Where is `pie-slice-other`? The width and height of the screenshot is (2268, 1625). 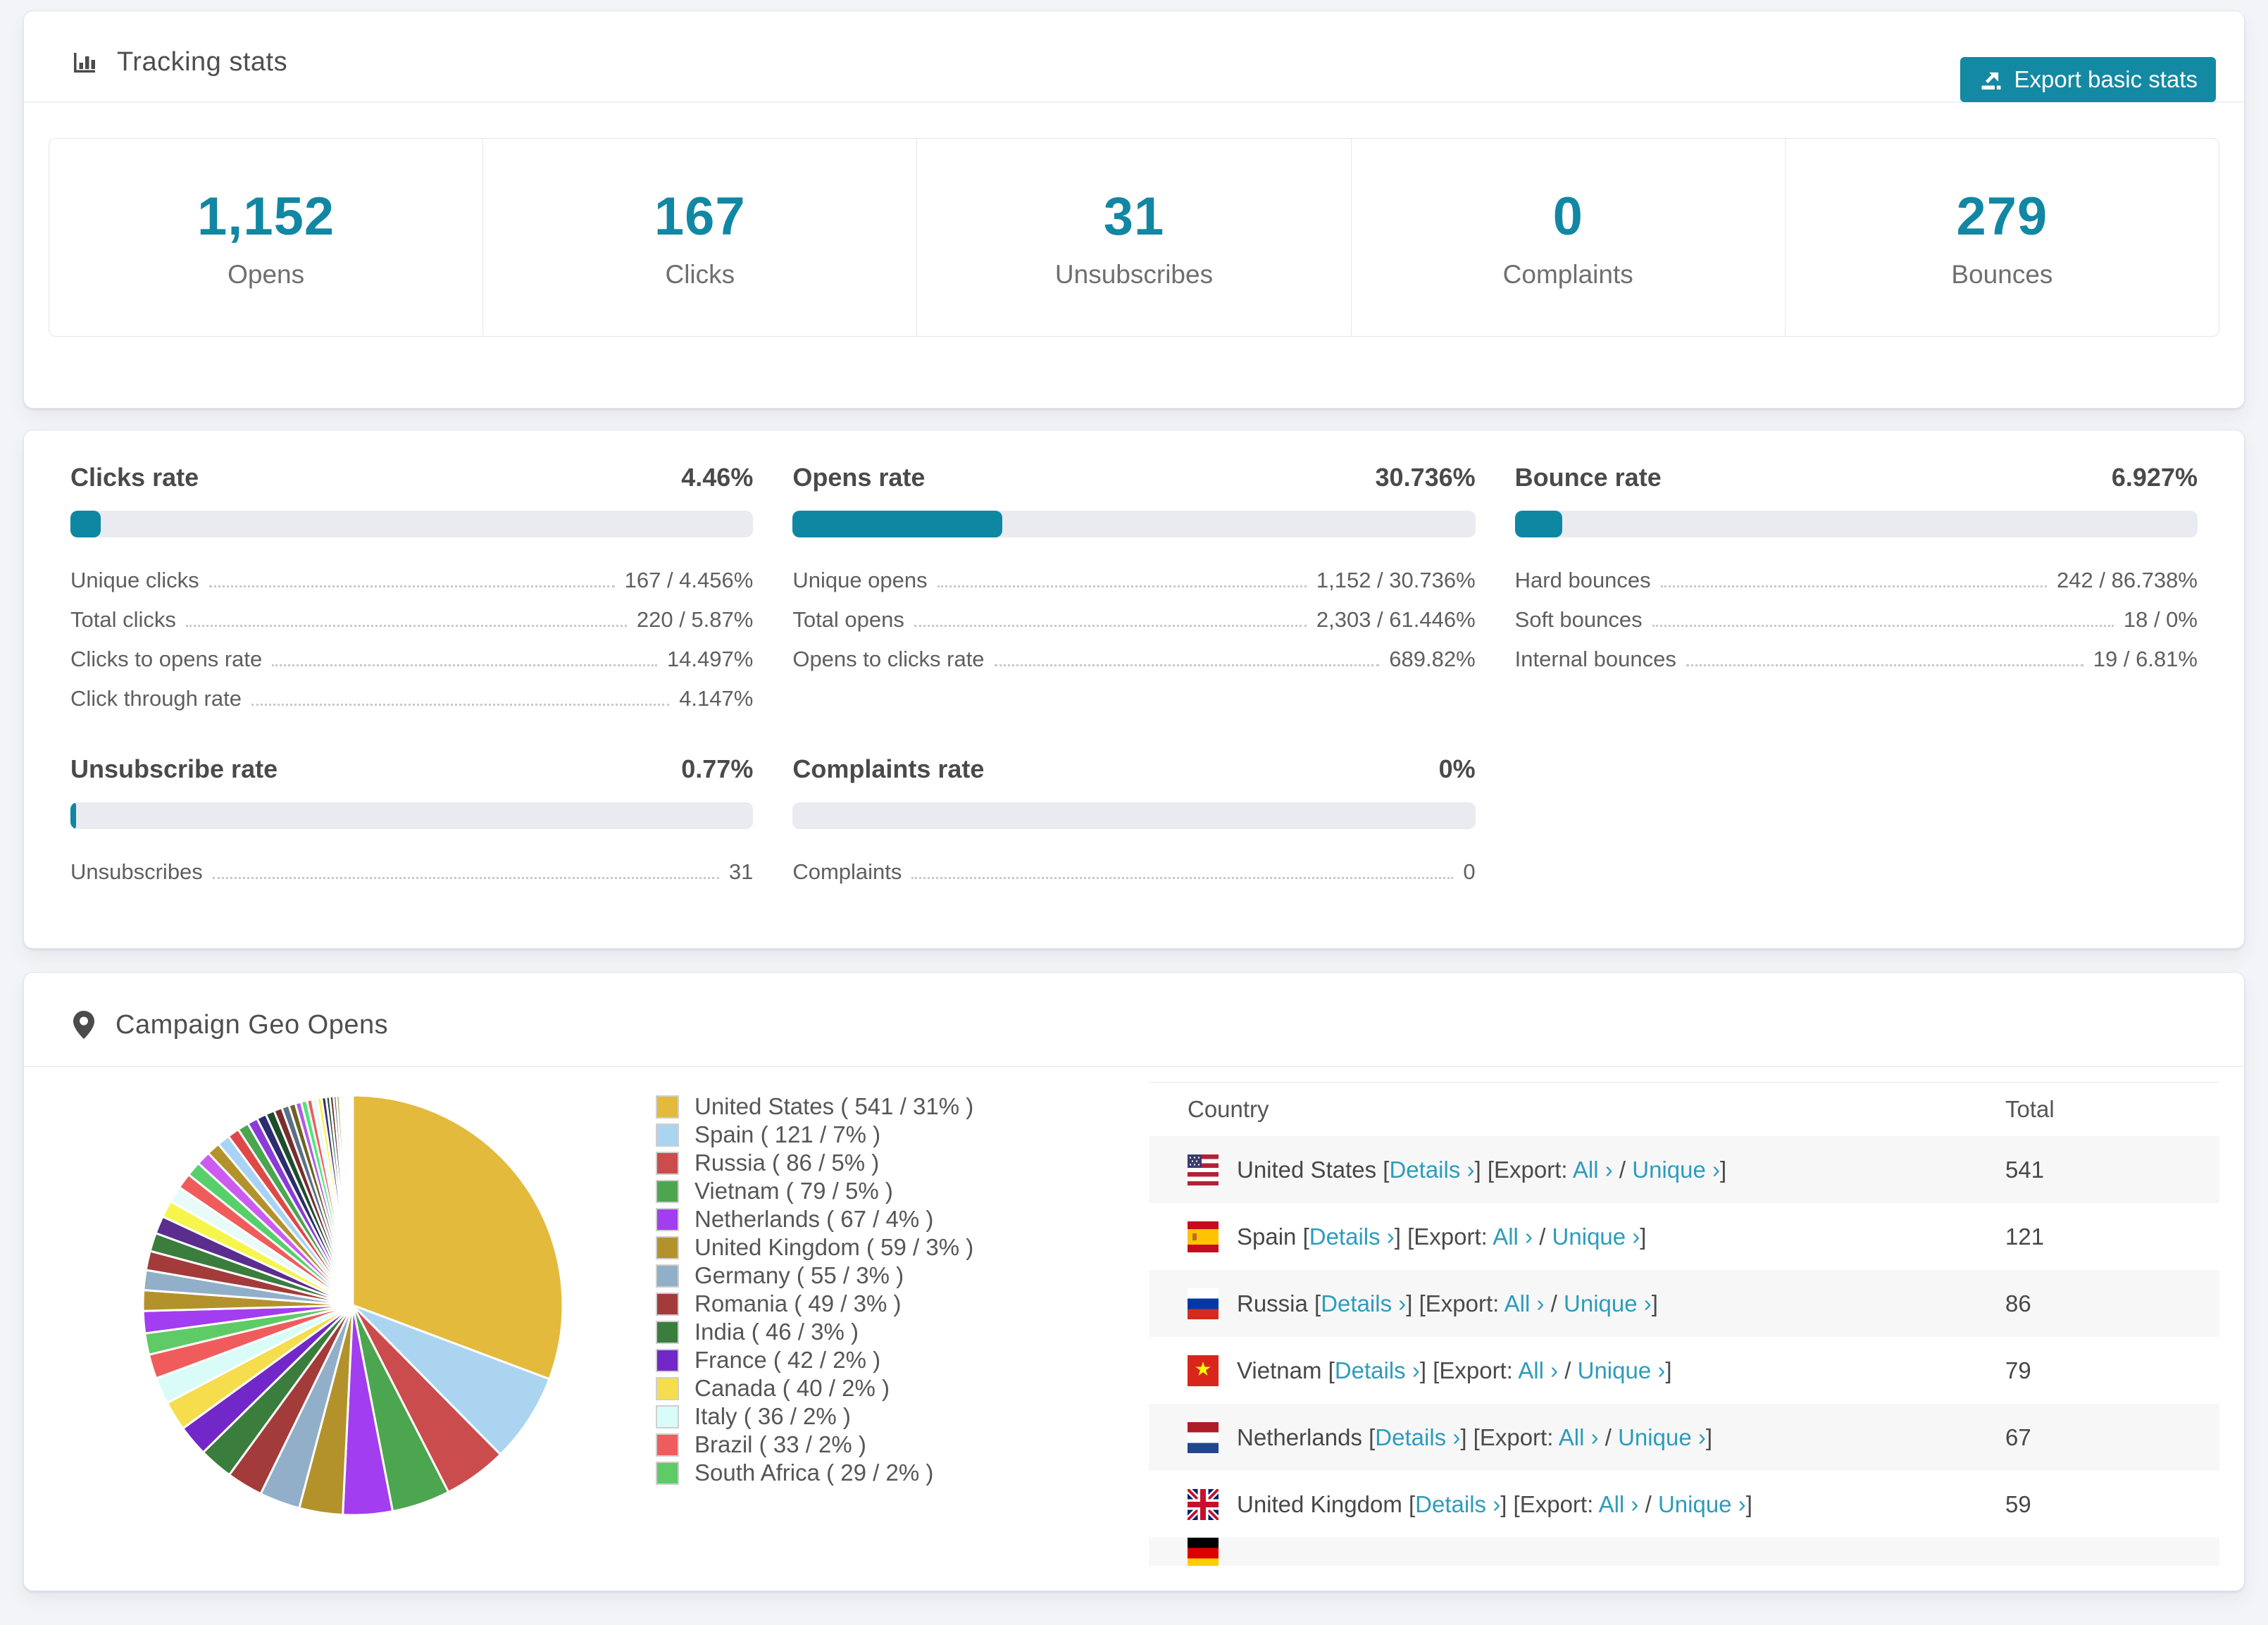
pie-slice-other is located at coordinates (353, 1200).